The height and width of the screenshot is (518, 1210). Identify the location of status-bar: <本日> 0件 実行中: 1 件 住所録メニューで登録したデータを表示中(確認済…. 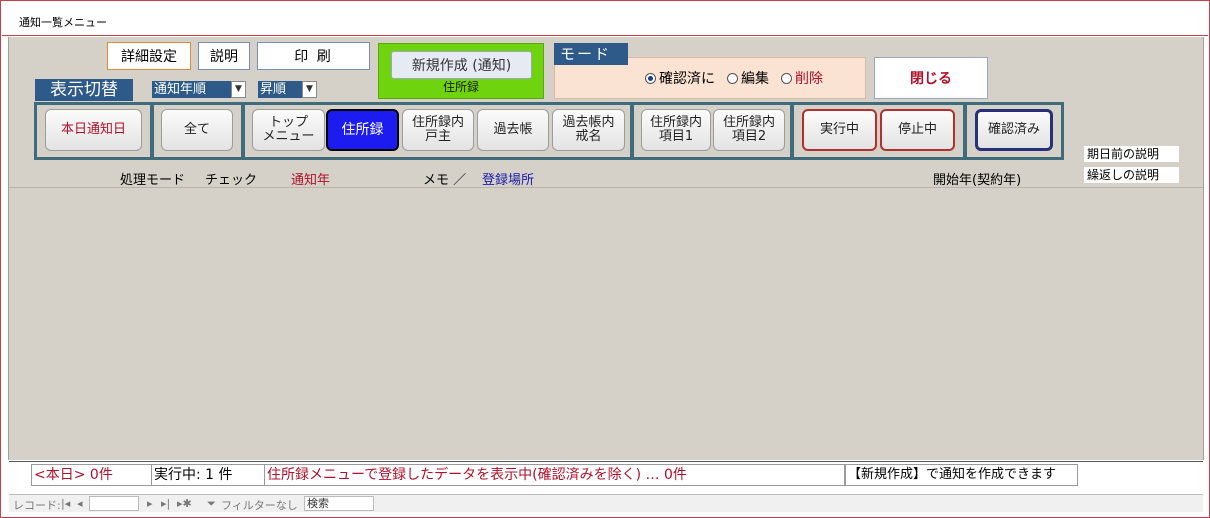
(606, 476).